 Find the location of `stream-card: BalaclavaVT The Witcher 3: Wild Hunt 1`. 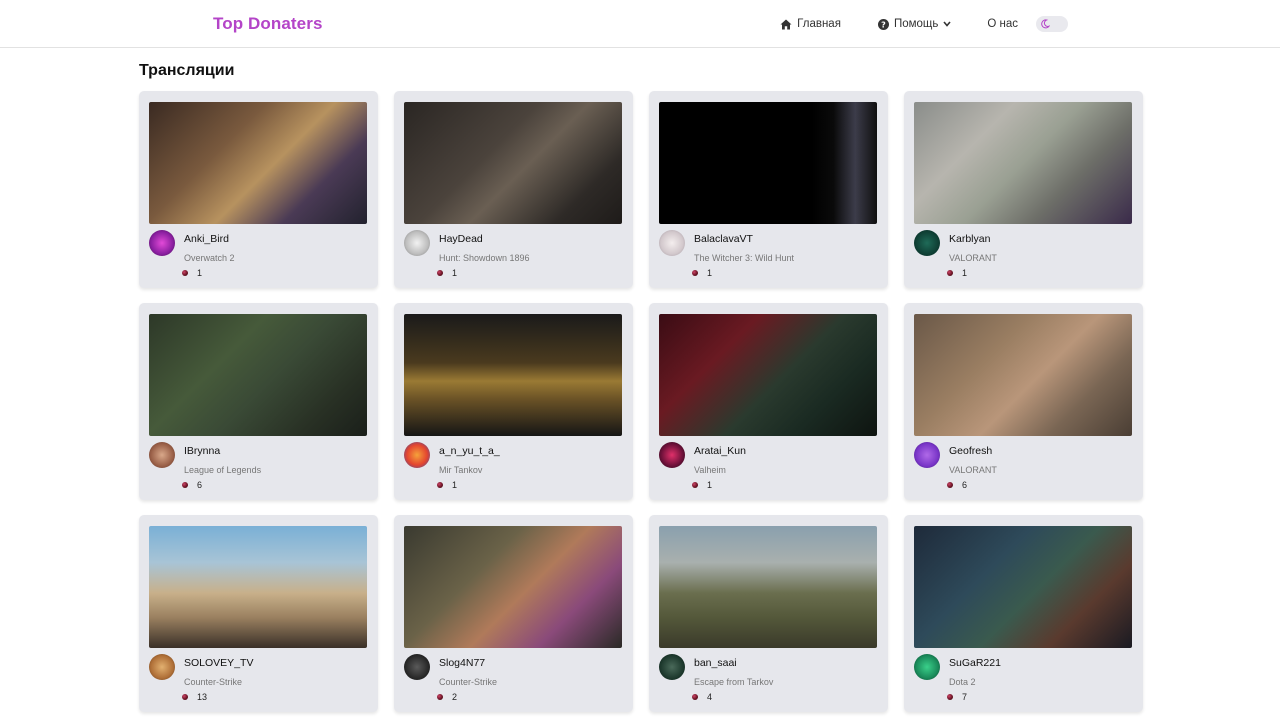

stream-card: BalaclavaVT The Witcher 3: Wild Hunt 1 is located at coordinates (768, 189).